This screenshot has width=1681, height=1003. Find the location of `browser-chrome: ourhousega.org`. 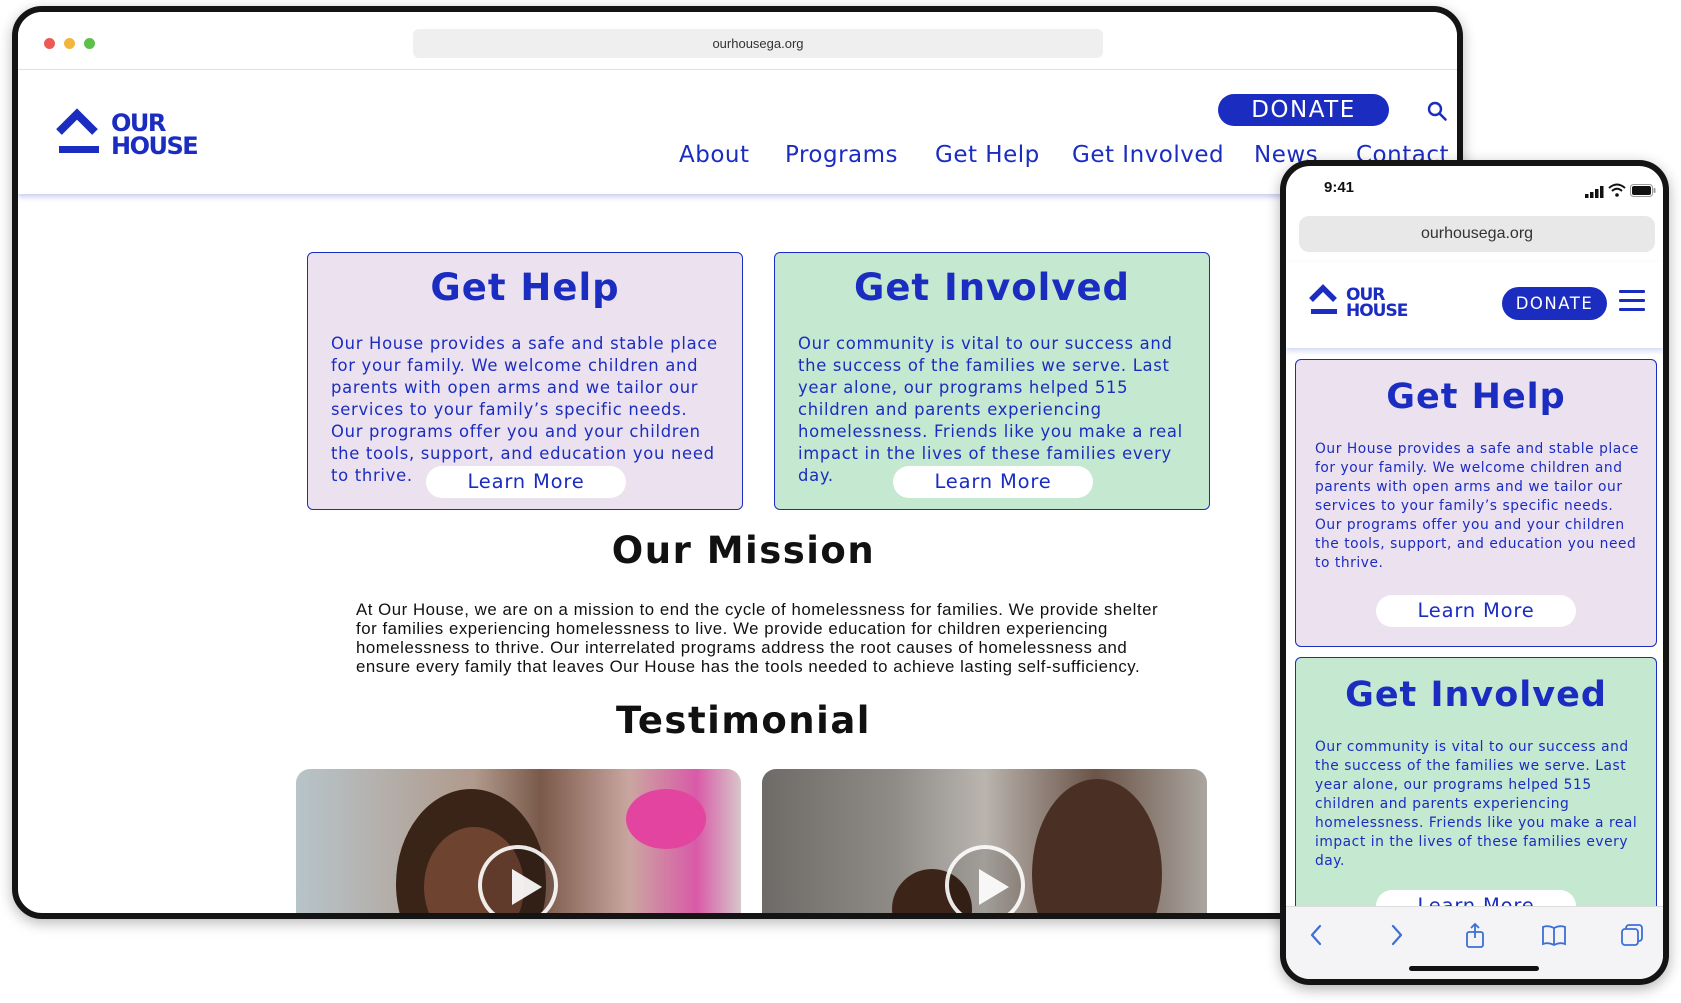

browser-chrome: ourhousega.org is located at coordinates (737, 41).